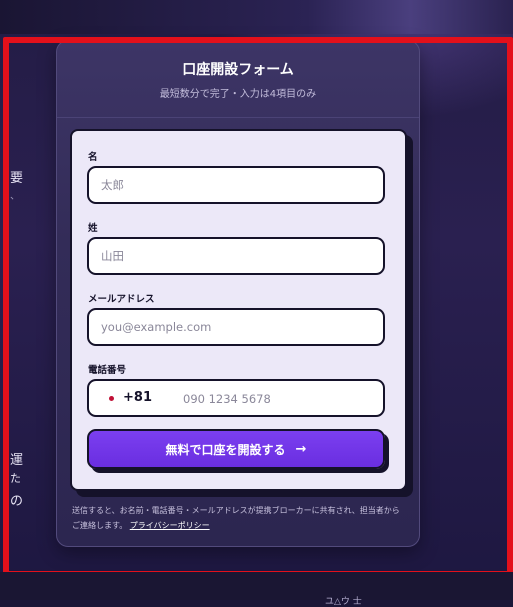 Image resolution: width=513 pixels, height=607 pixels. What do you see at coordinates (256, 17) in the screenshot?
I see `top-banner-strip` at bounding box center [256, 17].